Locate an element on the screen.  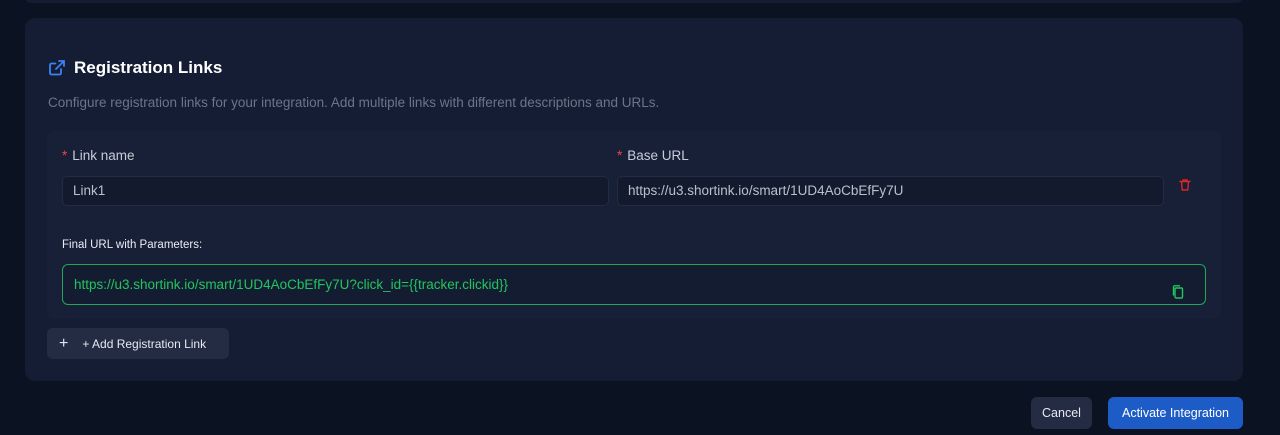
delete-link-button is located at coordinates (1189, 189).